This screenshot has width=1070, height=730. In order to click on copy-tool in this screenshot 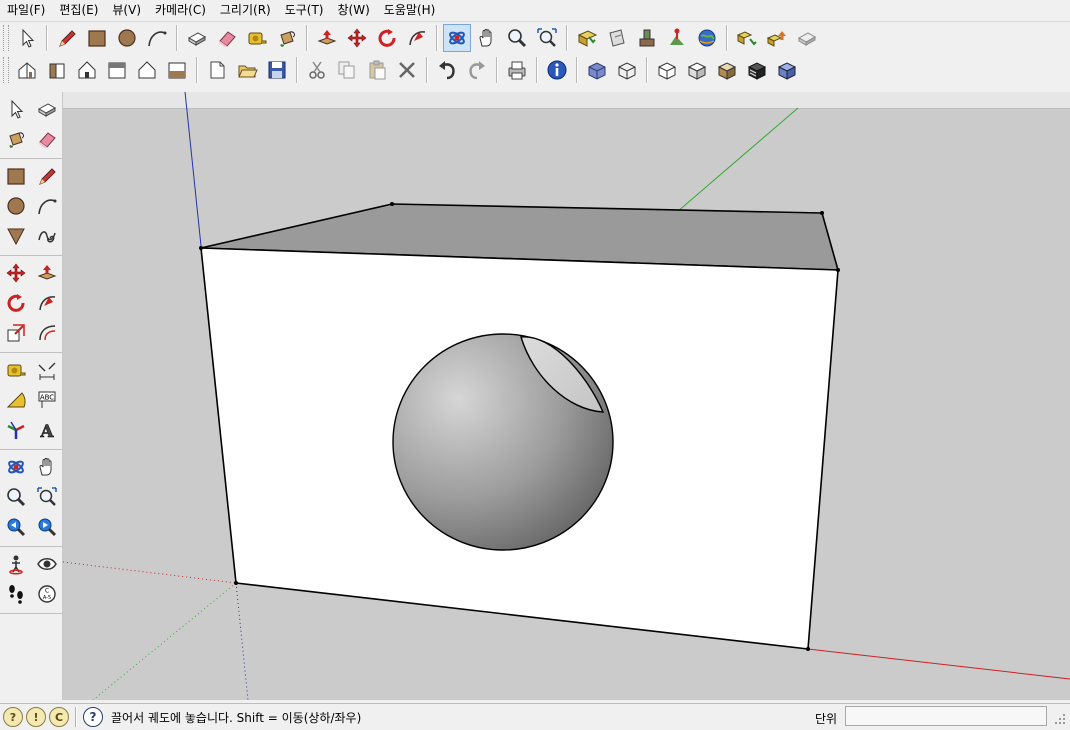, I will do `click(347, 70)`.